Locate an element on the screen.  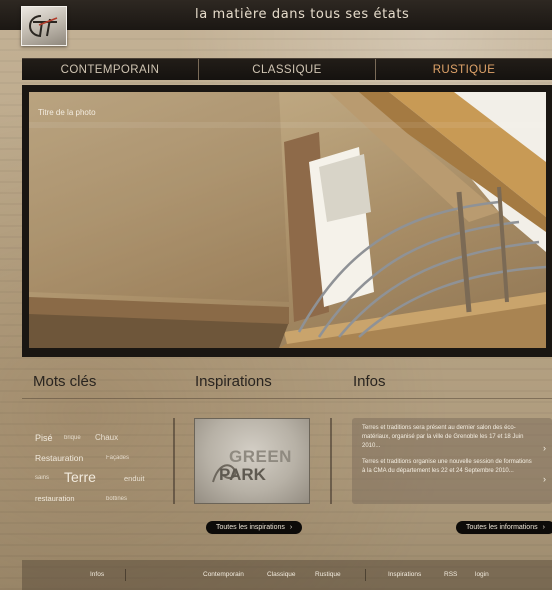
site-tagline: la matière dans tous ses états is located at coordinates (302, 14).